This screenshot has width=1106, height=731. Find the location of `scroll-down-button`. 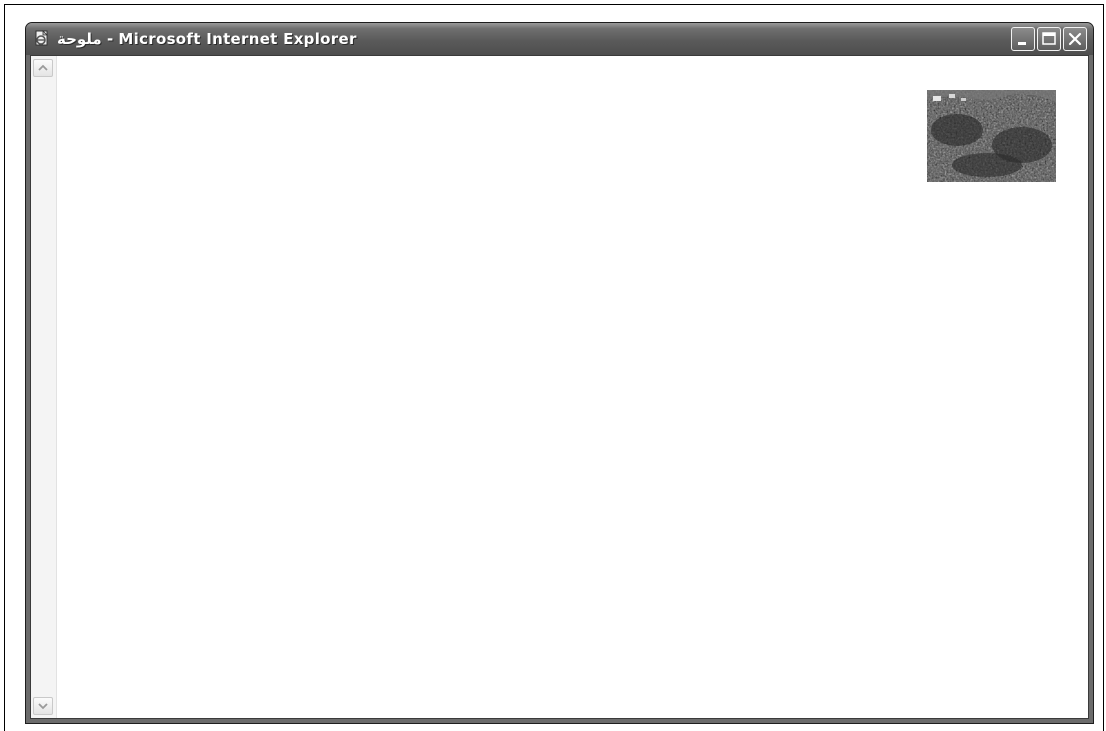

scroll-down-button is located at coordinates (43, 706).